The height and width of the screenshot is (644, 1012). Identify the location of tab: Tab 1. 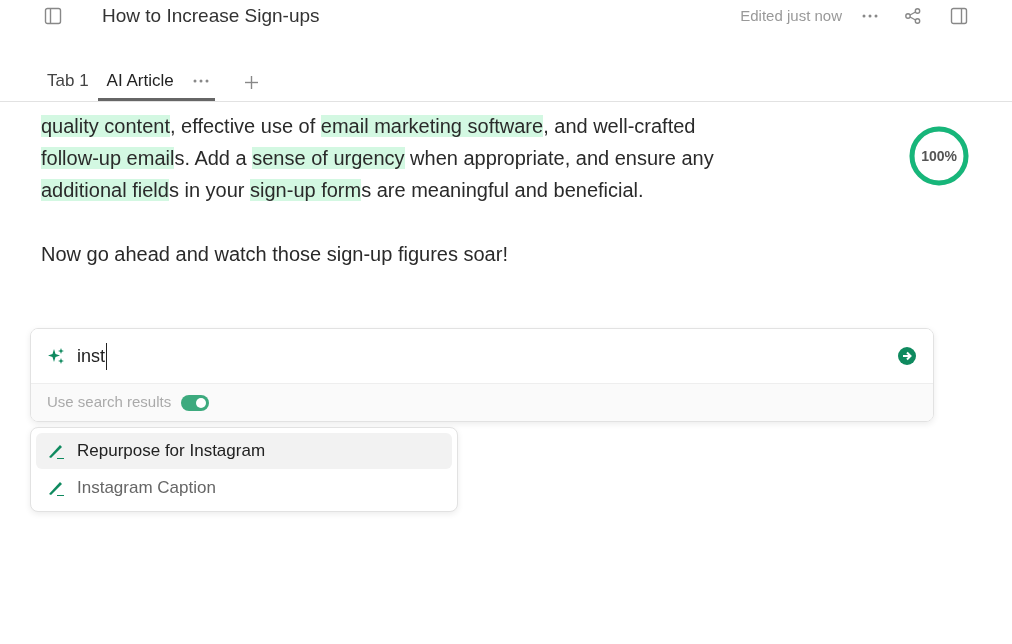
(68, 82).